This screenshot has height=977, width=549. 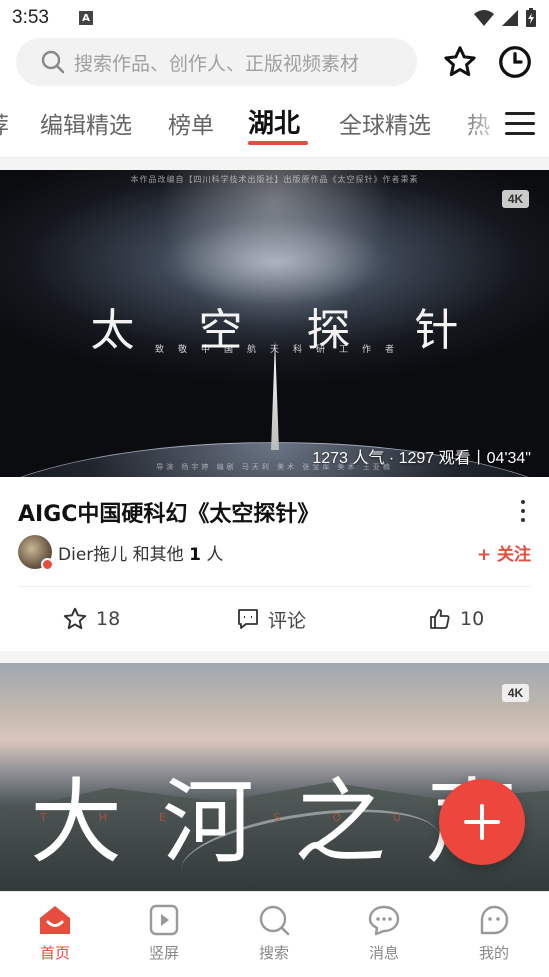 I want to click on history-clock-icon, so click(x=515, y=62).